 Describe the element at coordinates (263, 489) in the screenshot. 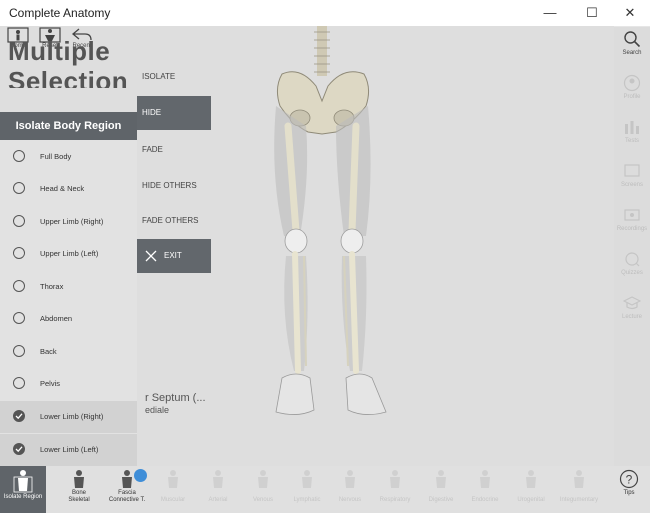

I see `venous-system-button: Venous` at that location.